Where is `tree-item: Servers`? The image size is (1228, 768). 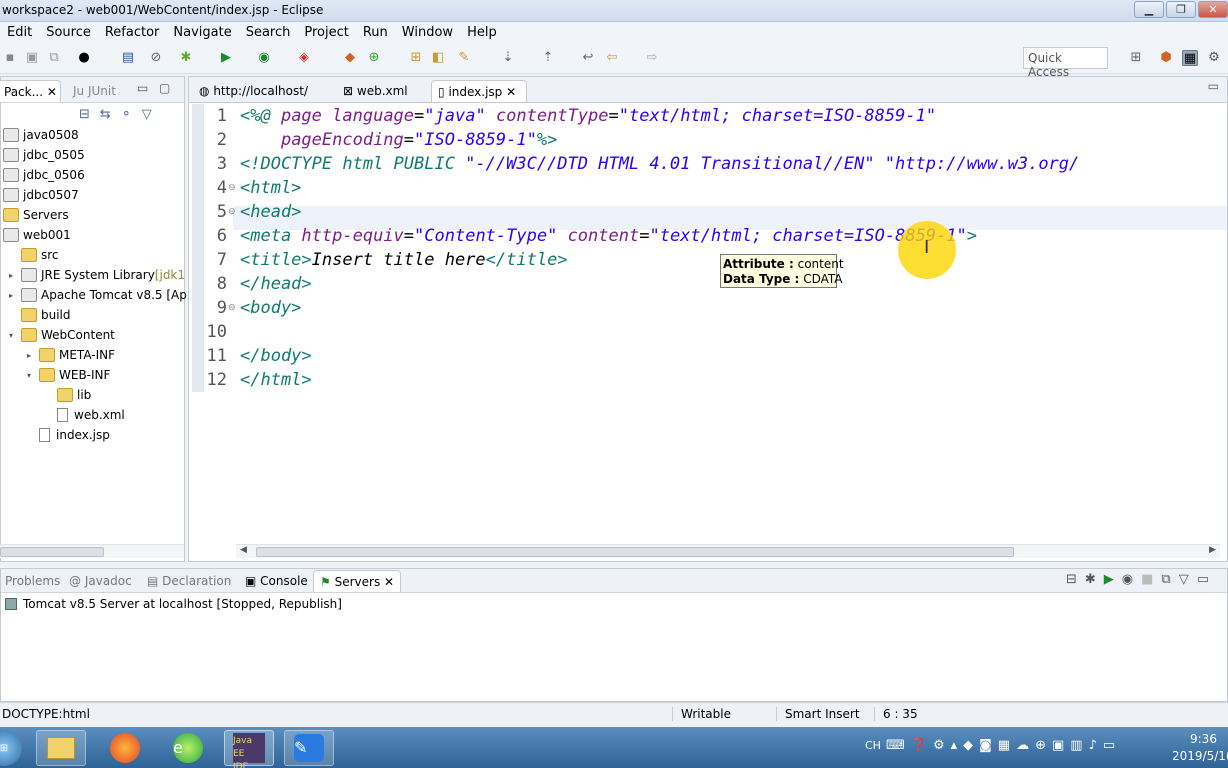
tree-item: Servers is located at coordinates (36, 215).